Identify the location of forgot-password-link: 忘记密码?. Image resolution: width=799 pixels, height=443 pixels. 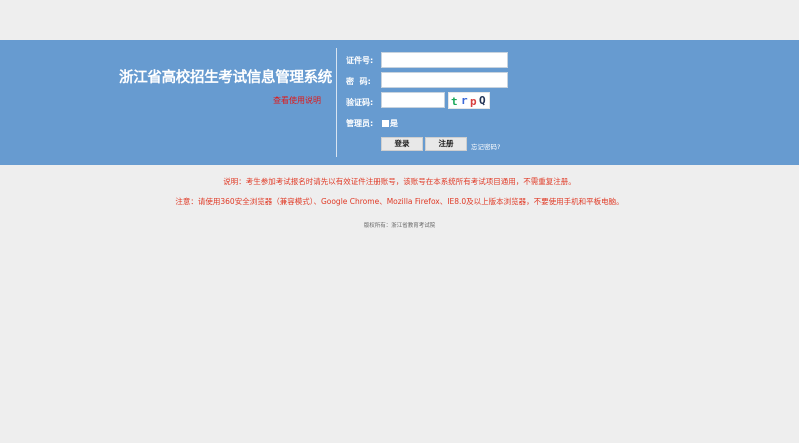
(485, 146).